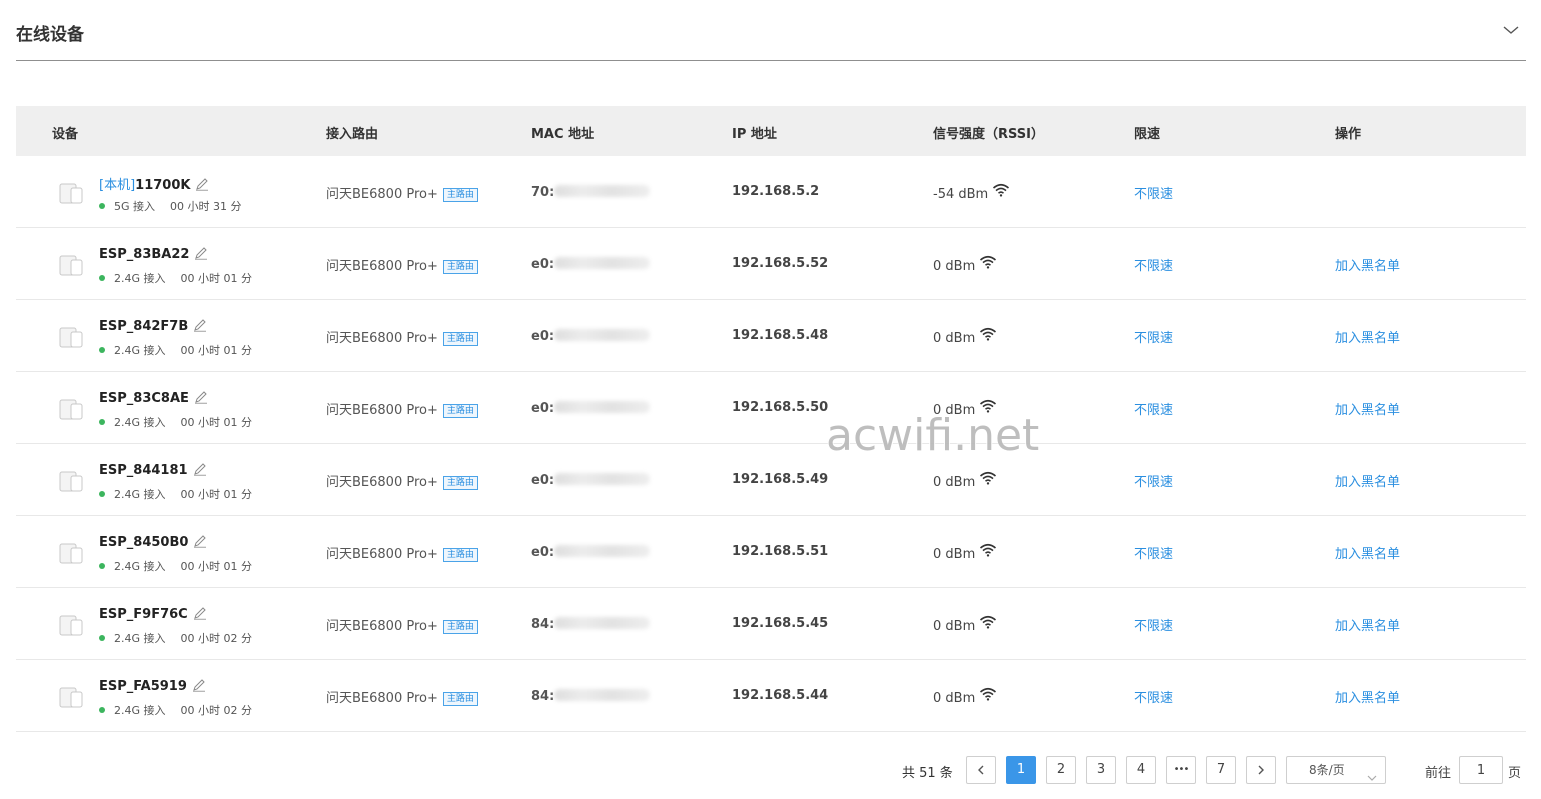  Describe the element at coordinates (543, 696) in the screenshot. I see `mac-address: 84:` at that location.